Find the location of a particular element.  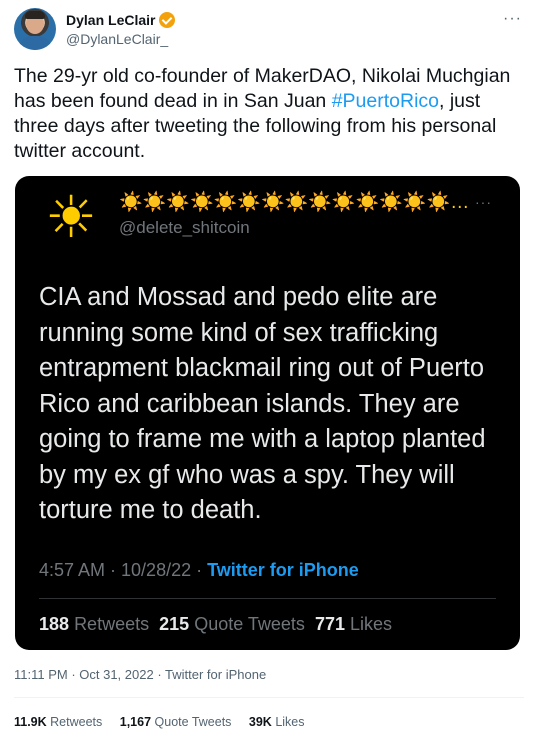

quote-tweets-stat: 1,167 Quote Tweets is located at coordinates (176, 722).